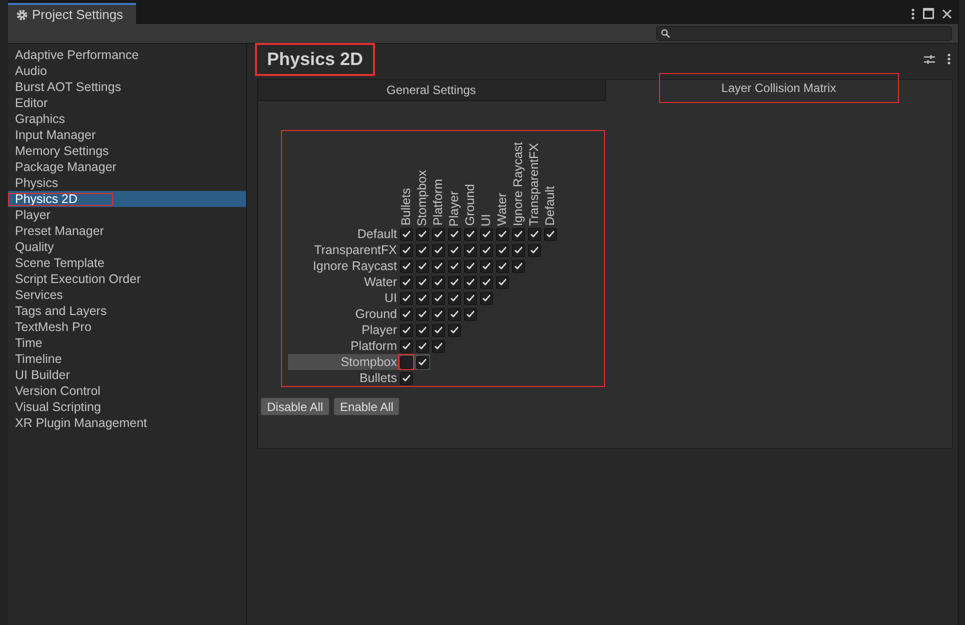  I want to click on sidebar-item: Input Manager, so click(127, 135).